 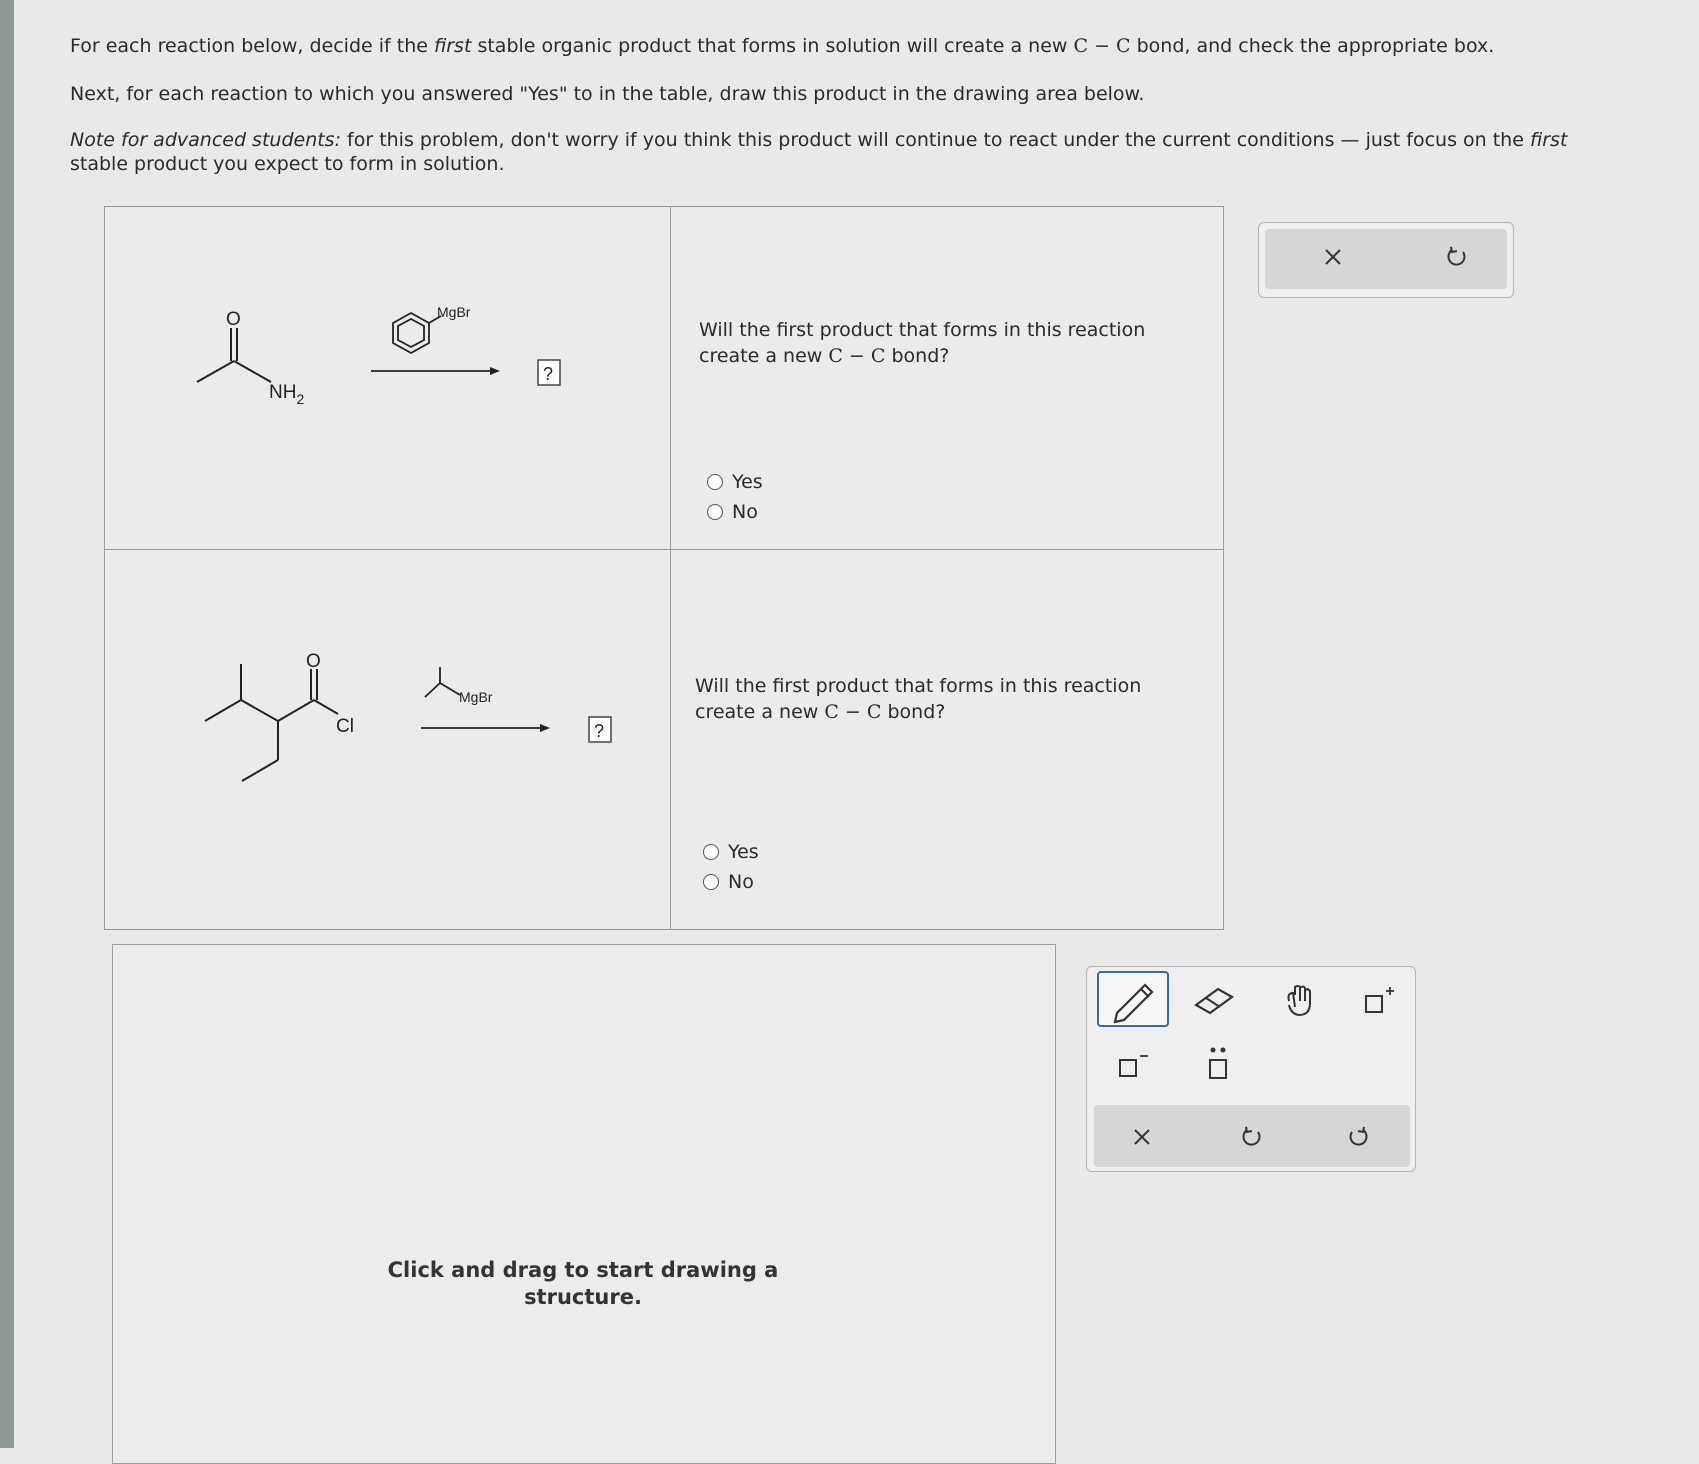 I want to click on reaction-1-yes-option: Yes, so click(x=735, y=482).